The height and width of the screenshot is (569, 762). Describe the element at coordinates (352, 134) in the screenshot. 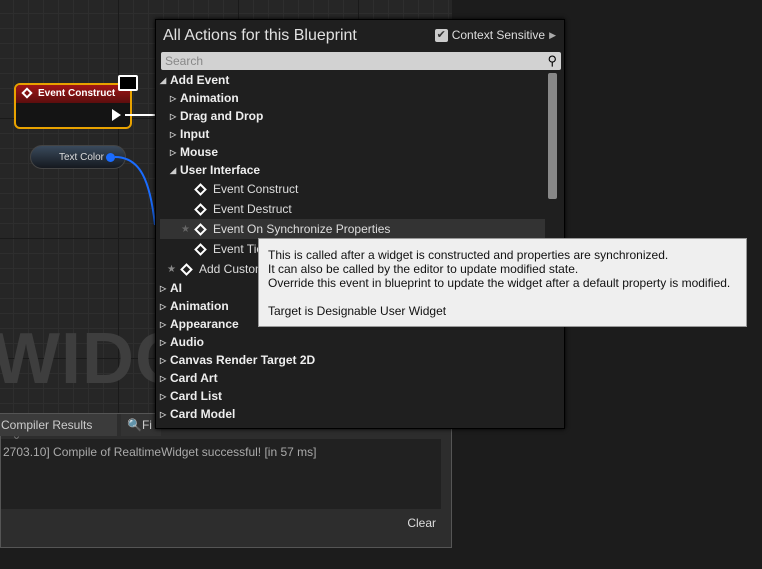

I see `category-item: ▷ Input` at that location.